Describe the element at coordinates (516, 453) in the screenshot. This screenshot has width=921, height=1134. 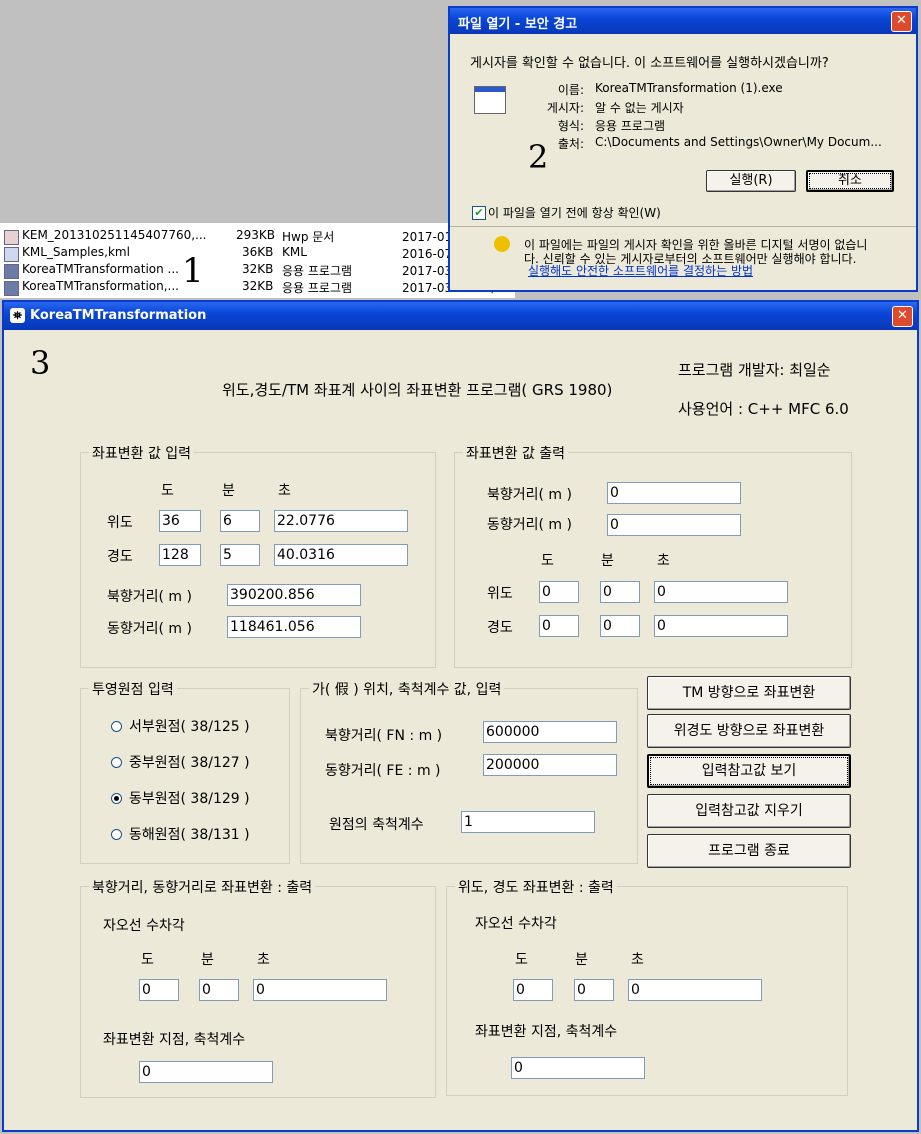
I see `output-group-label: 좌표변환 값 출력` at that location.